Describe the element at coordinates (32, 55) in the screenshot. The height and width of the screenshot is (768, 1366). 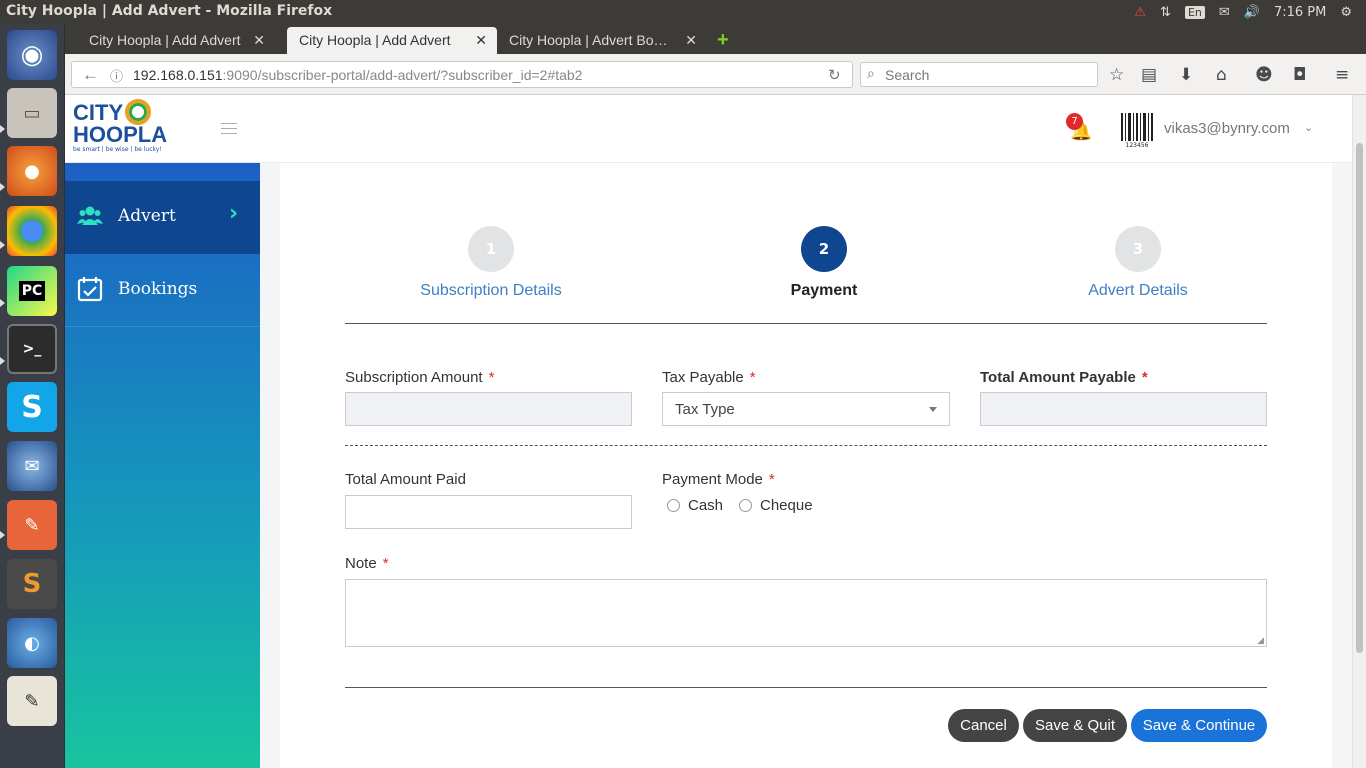
I see `ubuntu-dash-icon: ◉` at that location.